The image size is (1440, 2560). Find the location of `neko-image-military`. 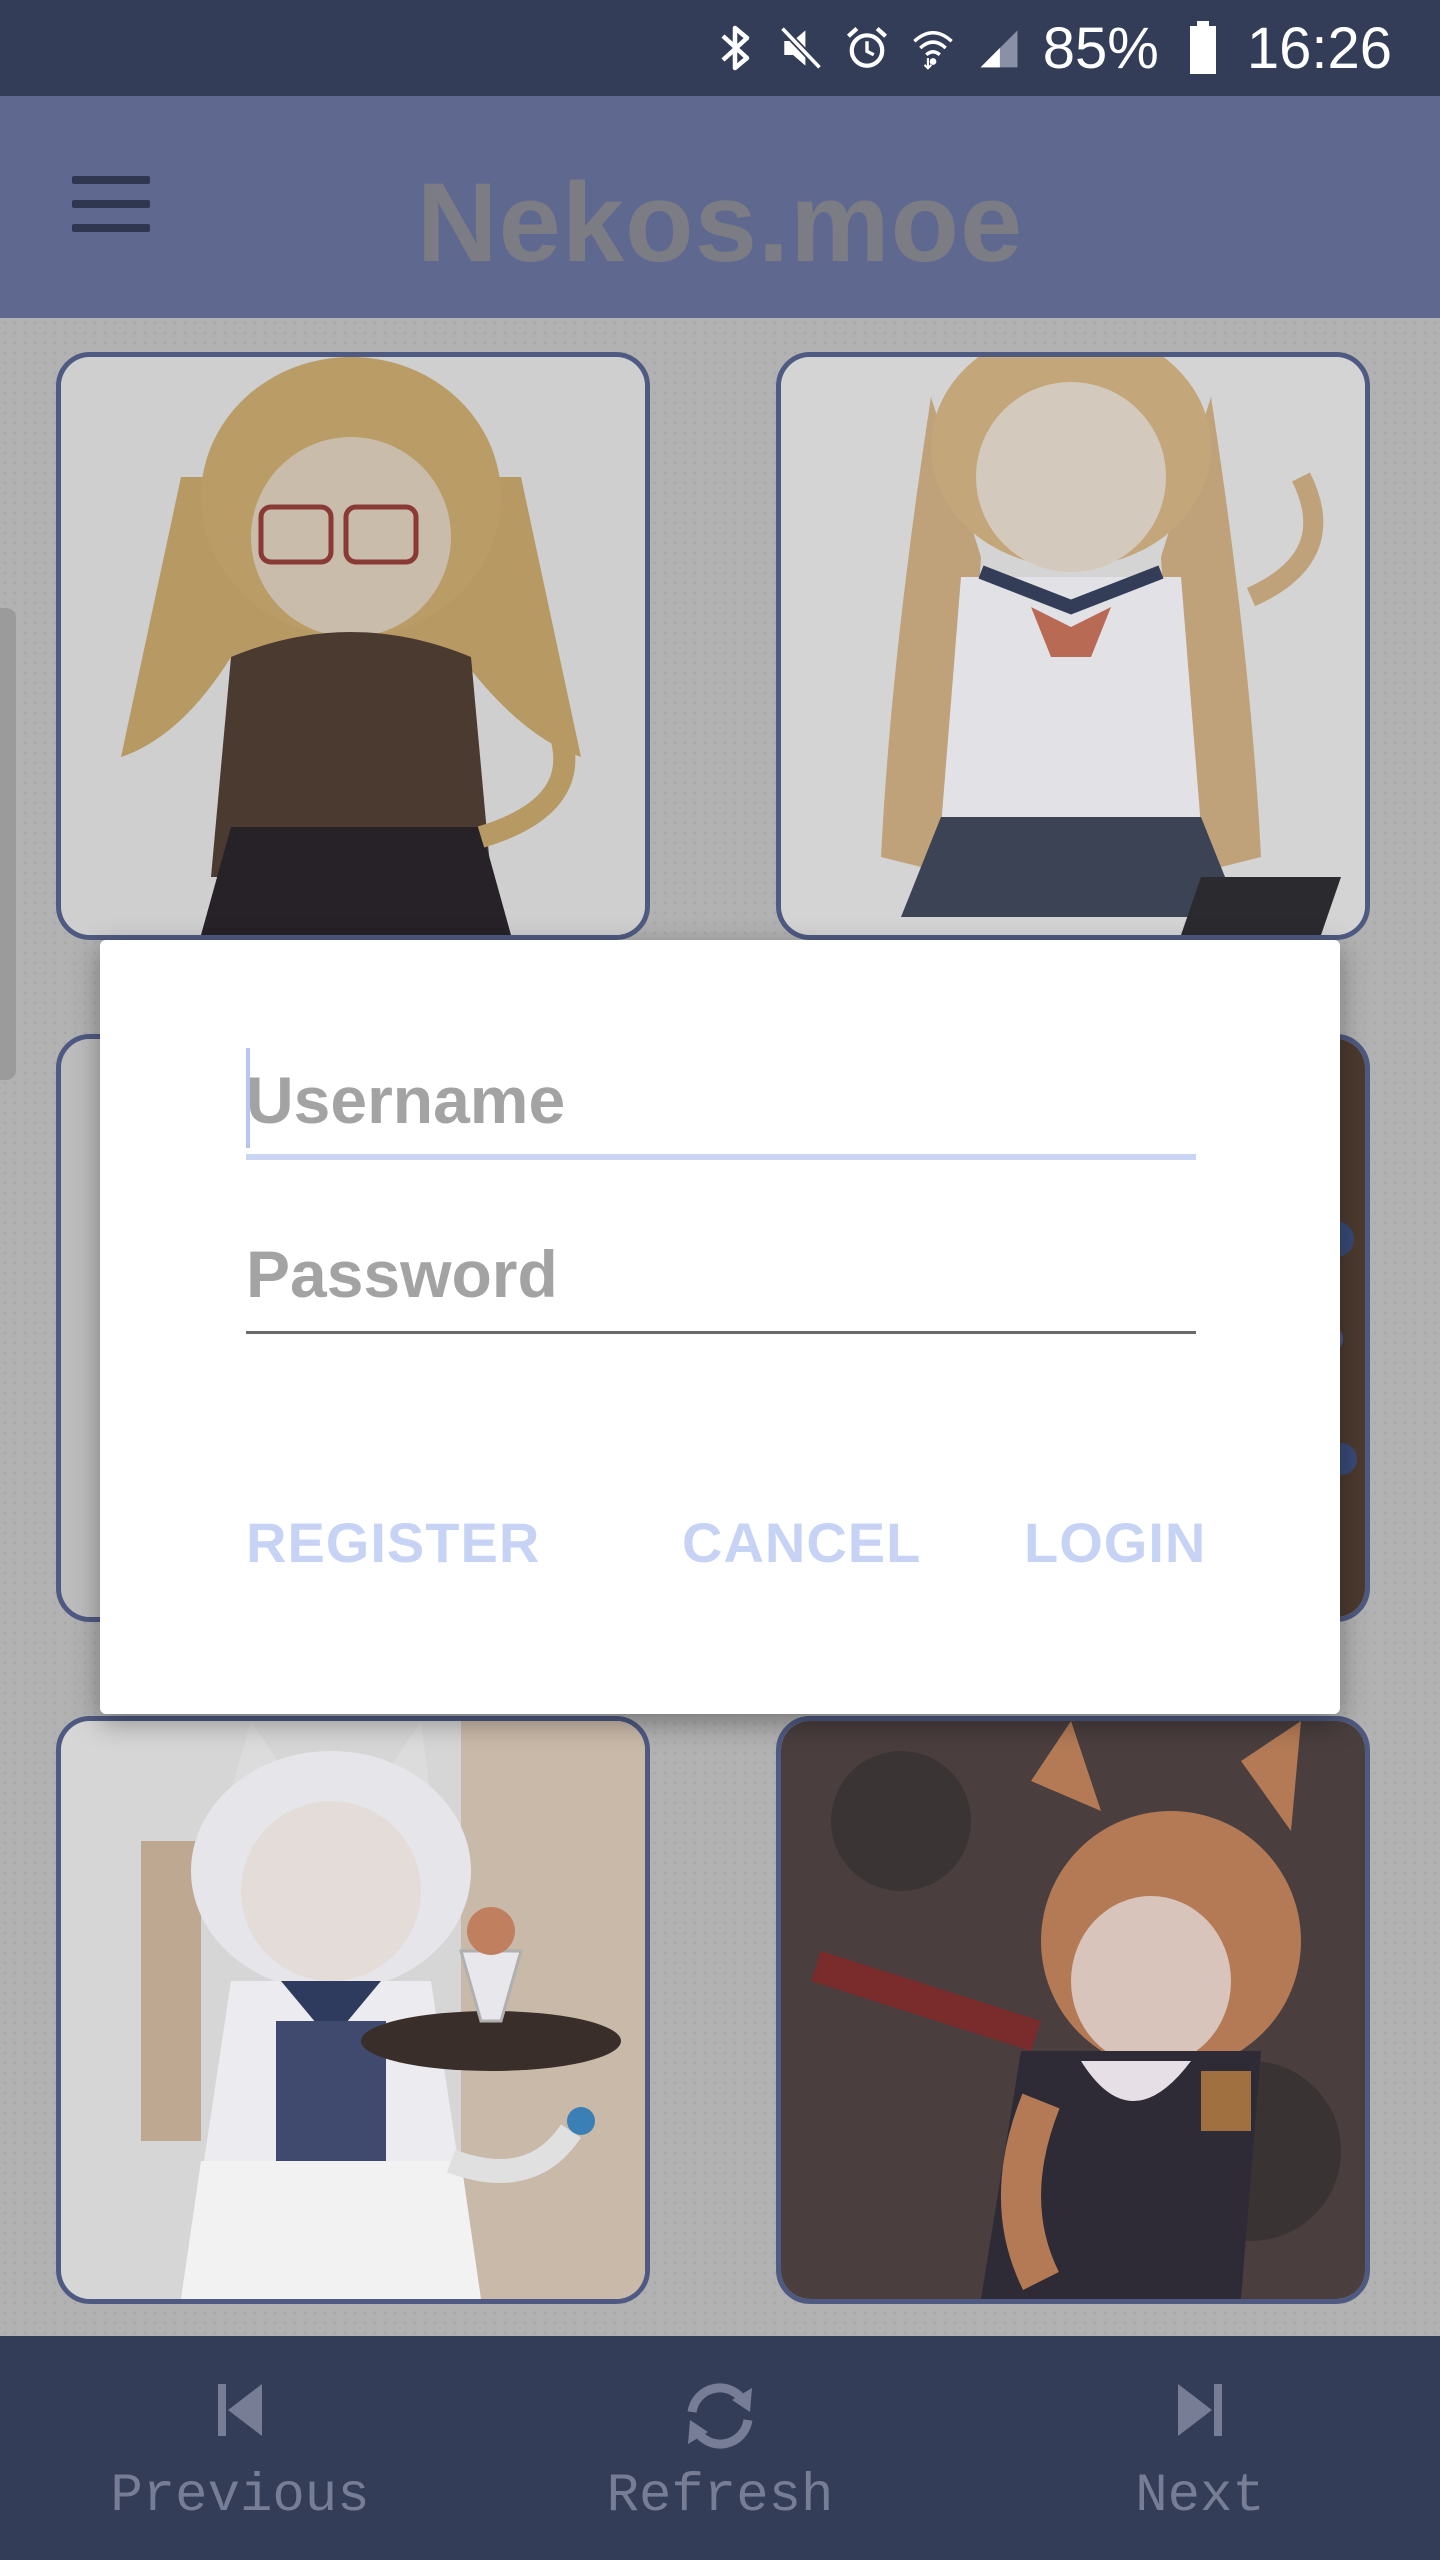

neko-image-military is located at coordinates (1073, 2010).